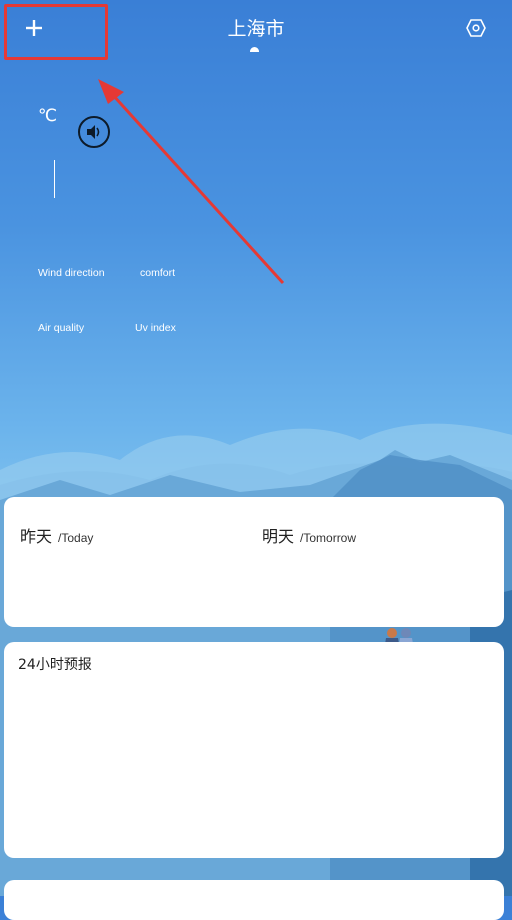 This screenshot has height=920, width=512. I want to click on speaker-button, so click(94, 132).